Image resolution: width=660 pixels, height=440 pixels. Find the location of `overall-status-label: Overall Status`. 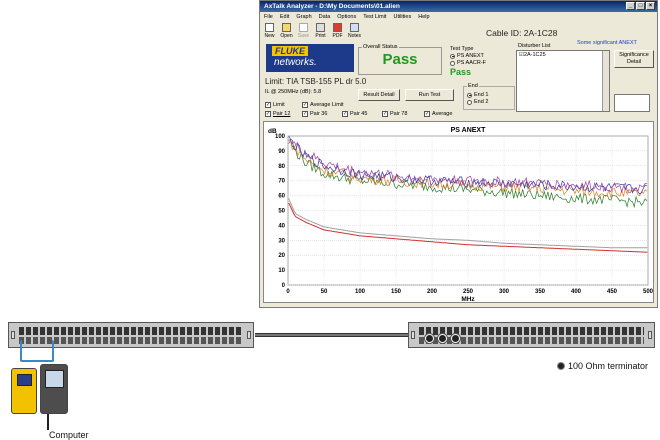

overall-status-label: Overall Status is located at coordinates (380, 47).